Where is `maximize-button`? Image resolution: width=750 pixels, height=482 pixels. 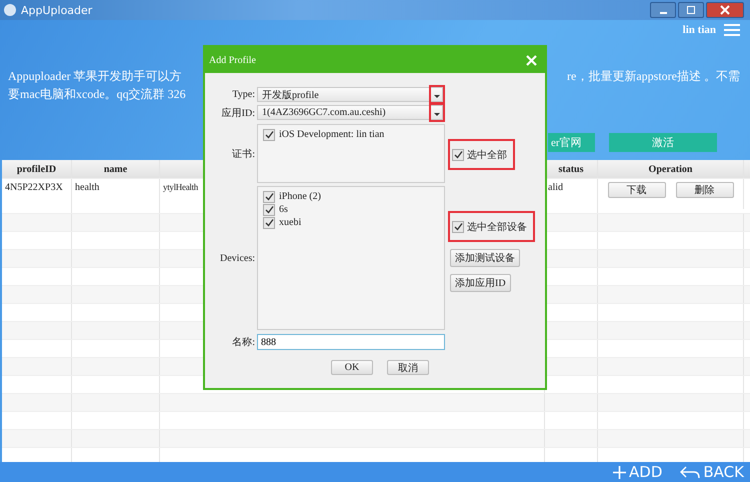
maximize-button is located at coordinates (691, 10).